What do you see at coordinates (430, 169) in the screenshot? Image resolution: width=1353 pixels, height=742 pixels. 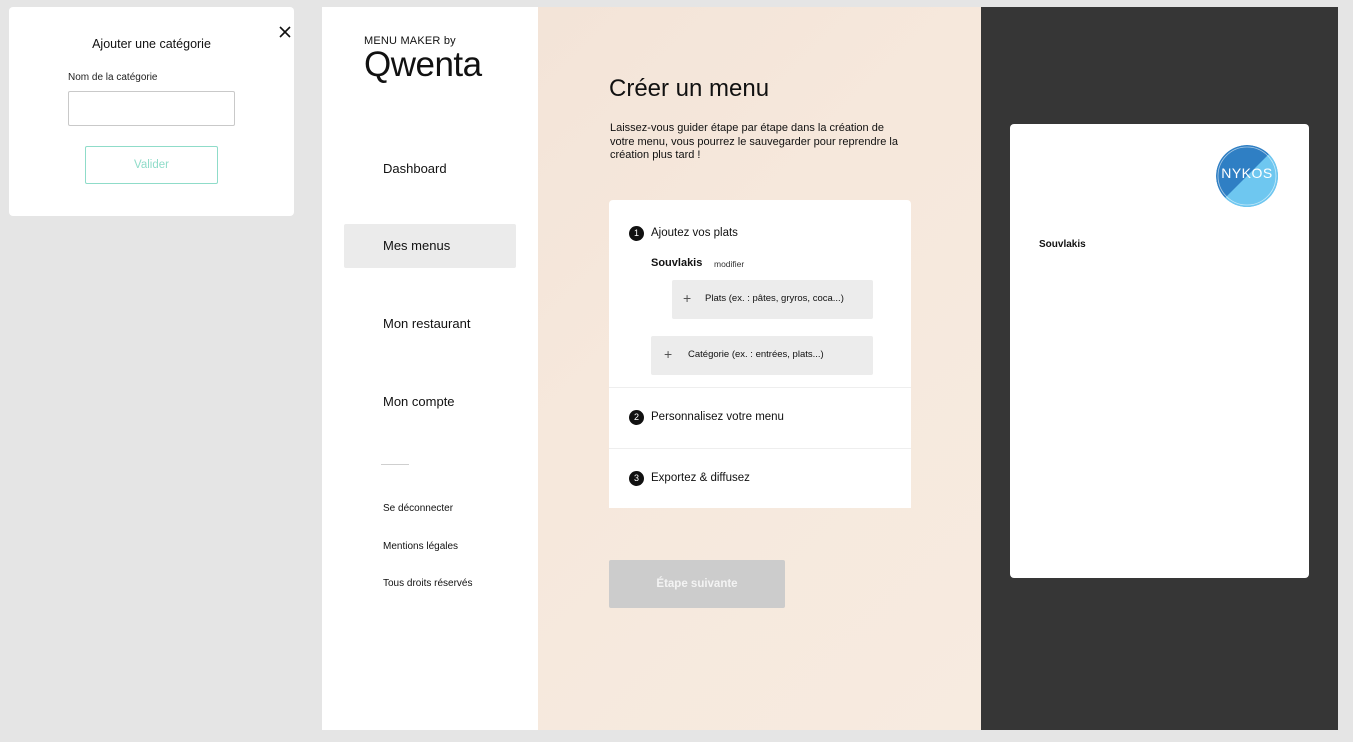 I see `sidebar-item-dashboard: Dashboard` at bounding box center [430, 169].